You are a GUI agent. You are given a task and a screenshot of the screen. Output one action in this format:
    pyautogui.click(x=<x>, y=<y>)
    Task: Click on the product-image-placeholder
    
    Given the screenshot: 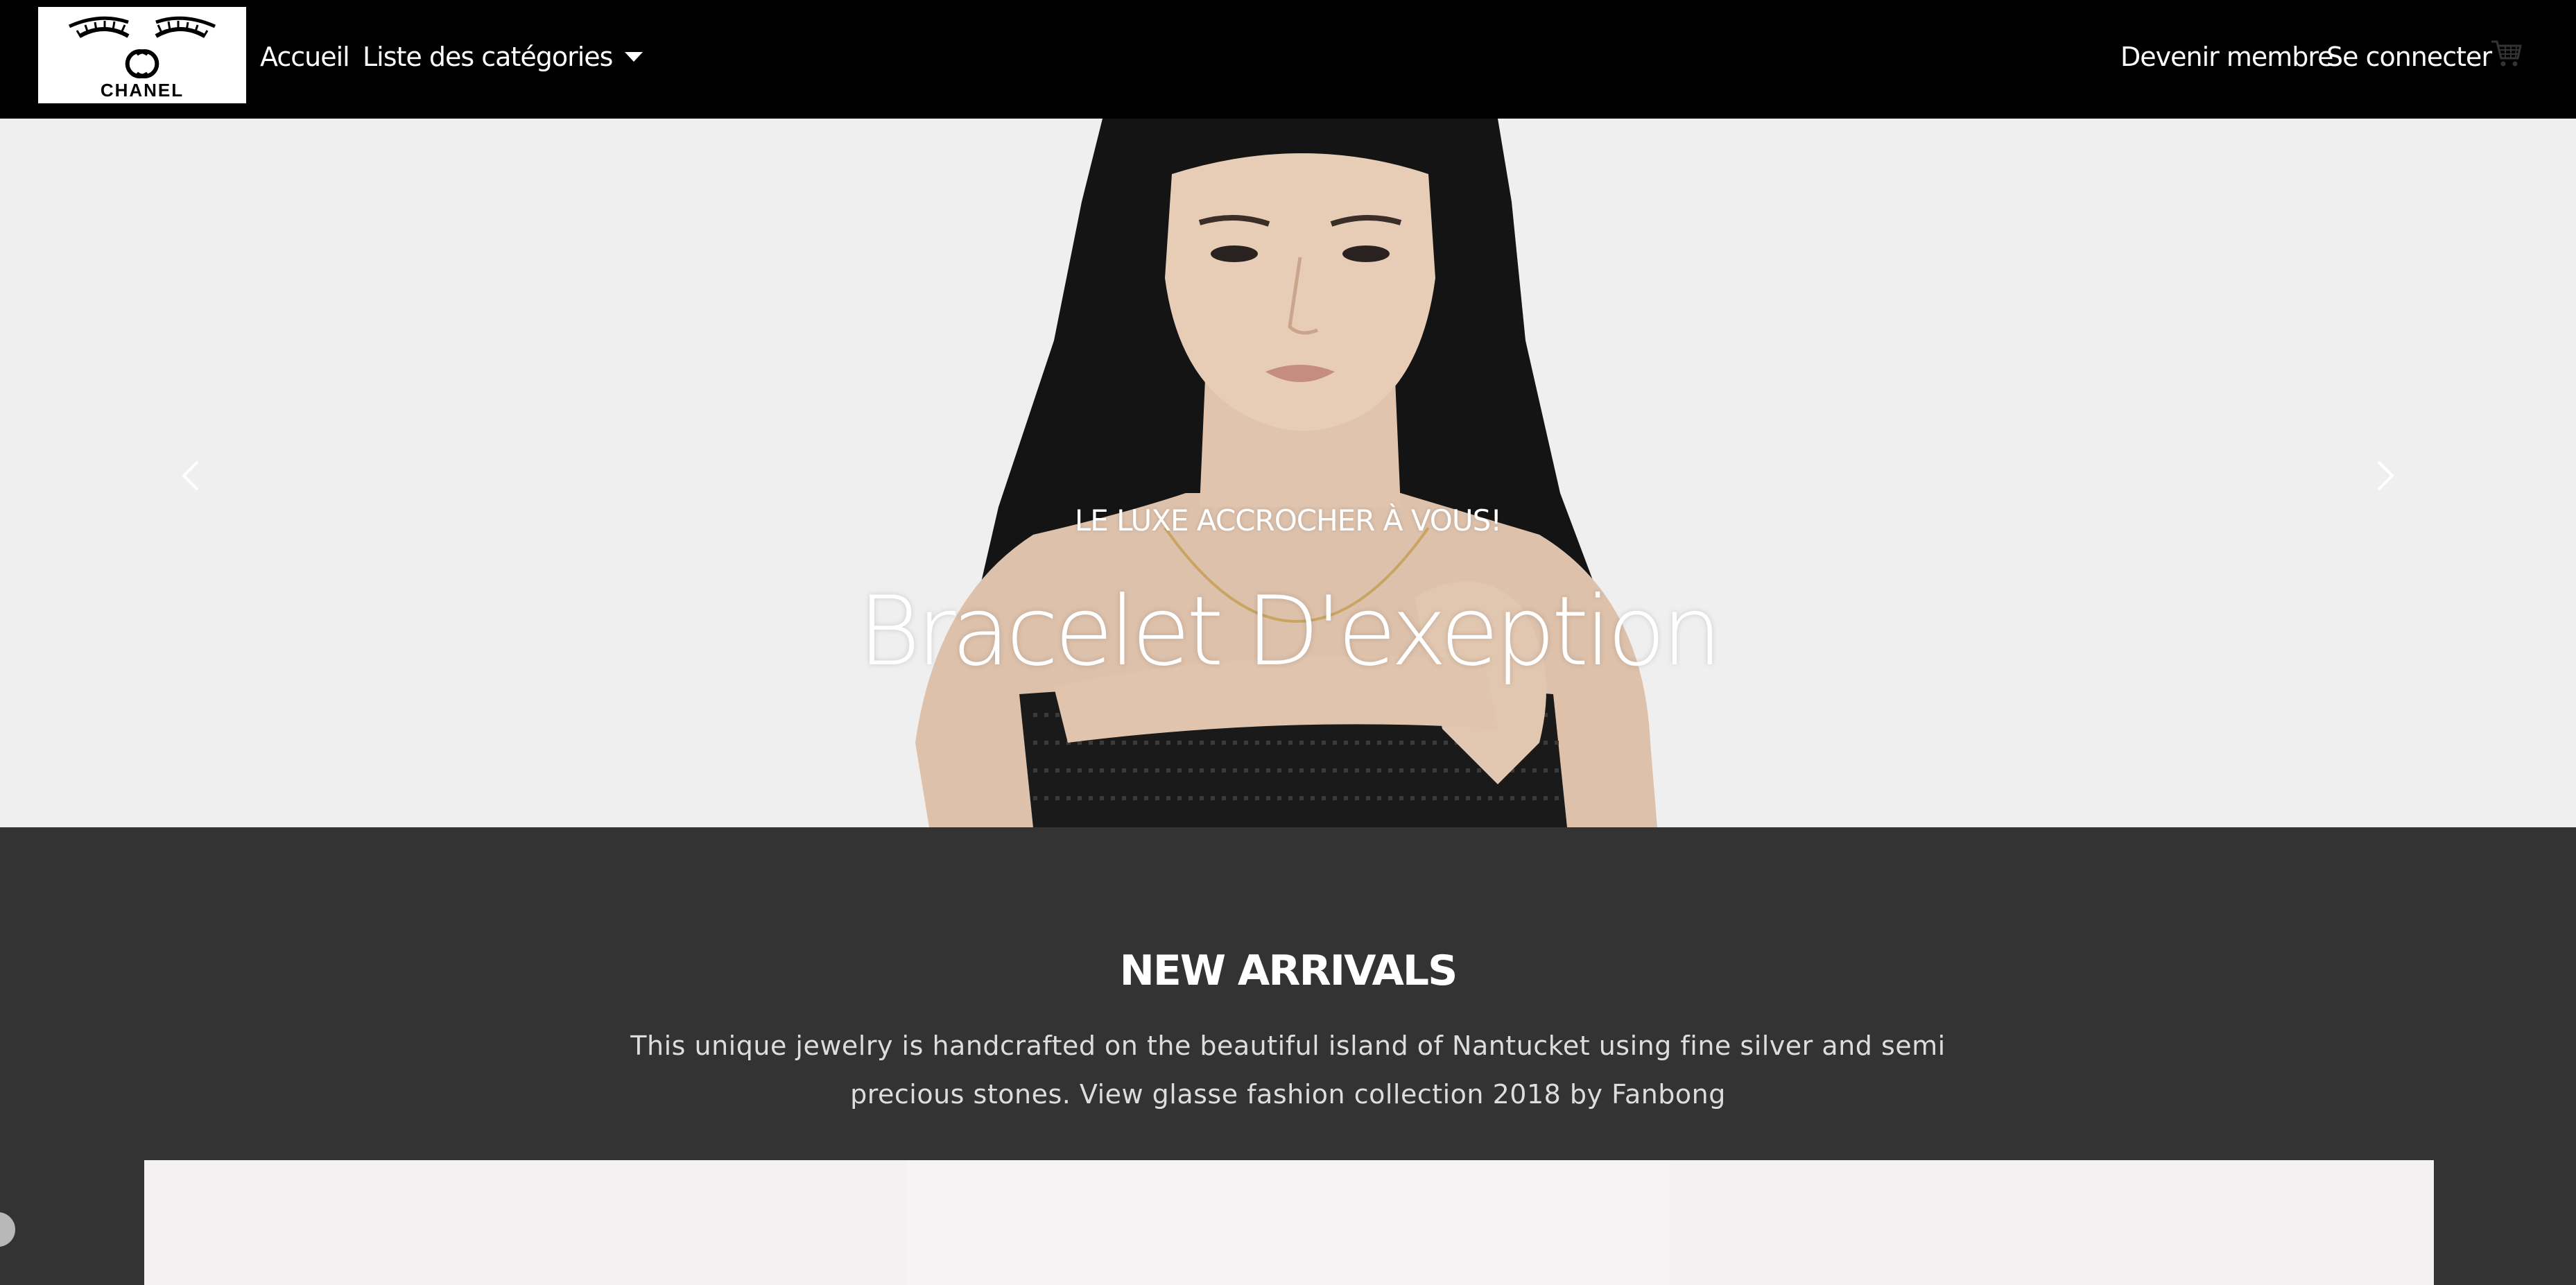 What is the action you would take?
    pyautogui.click(x=1288, y=1222)
    